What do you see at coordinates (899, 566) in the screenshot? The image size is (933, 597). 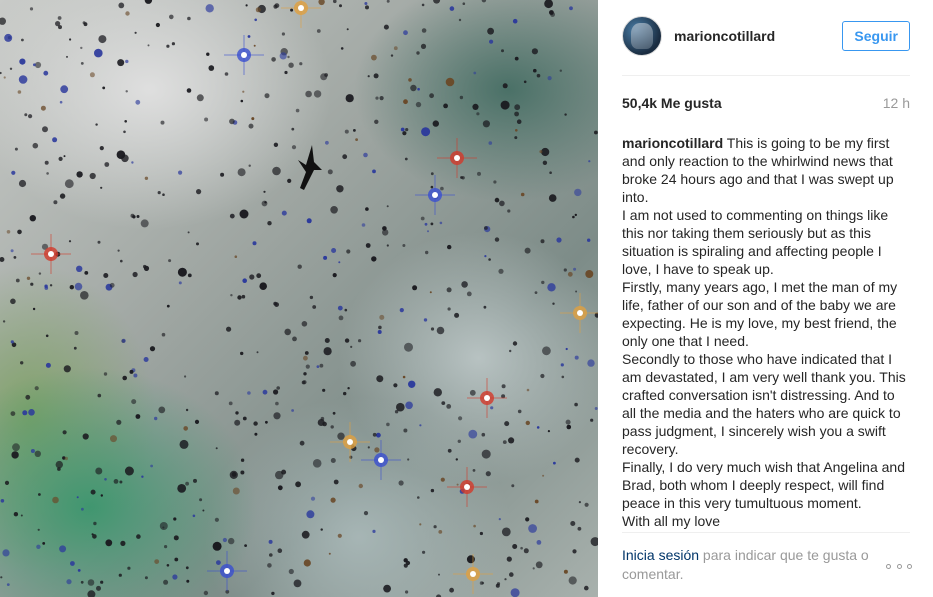 I see `more-options-icon` at bounding box center [899, 566].